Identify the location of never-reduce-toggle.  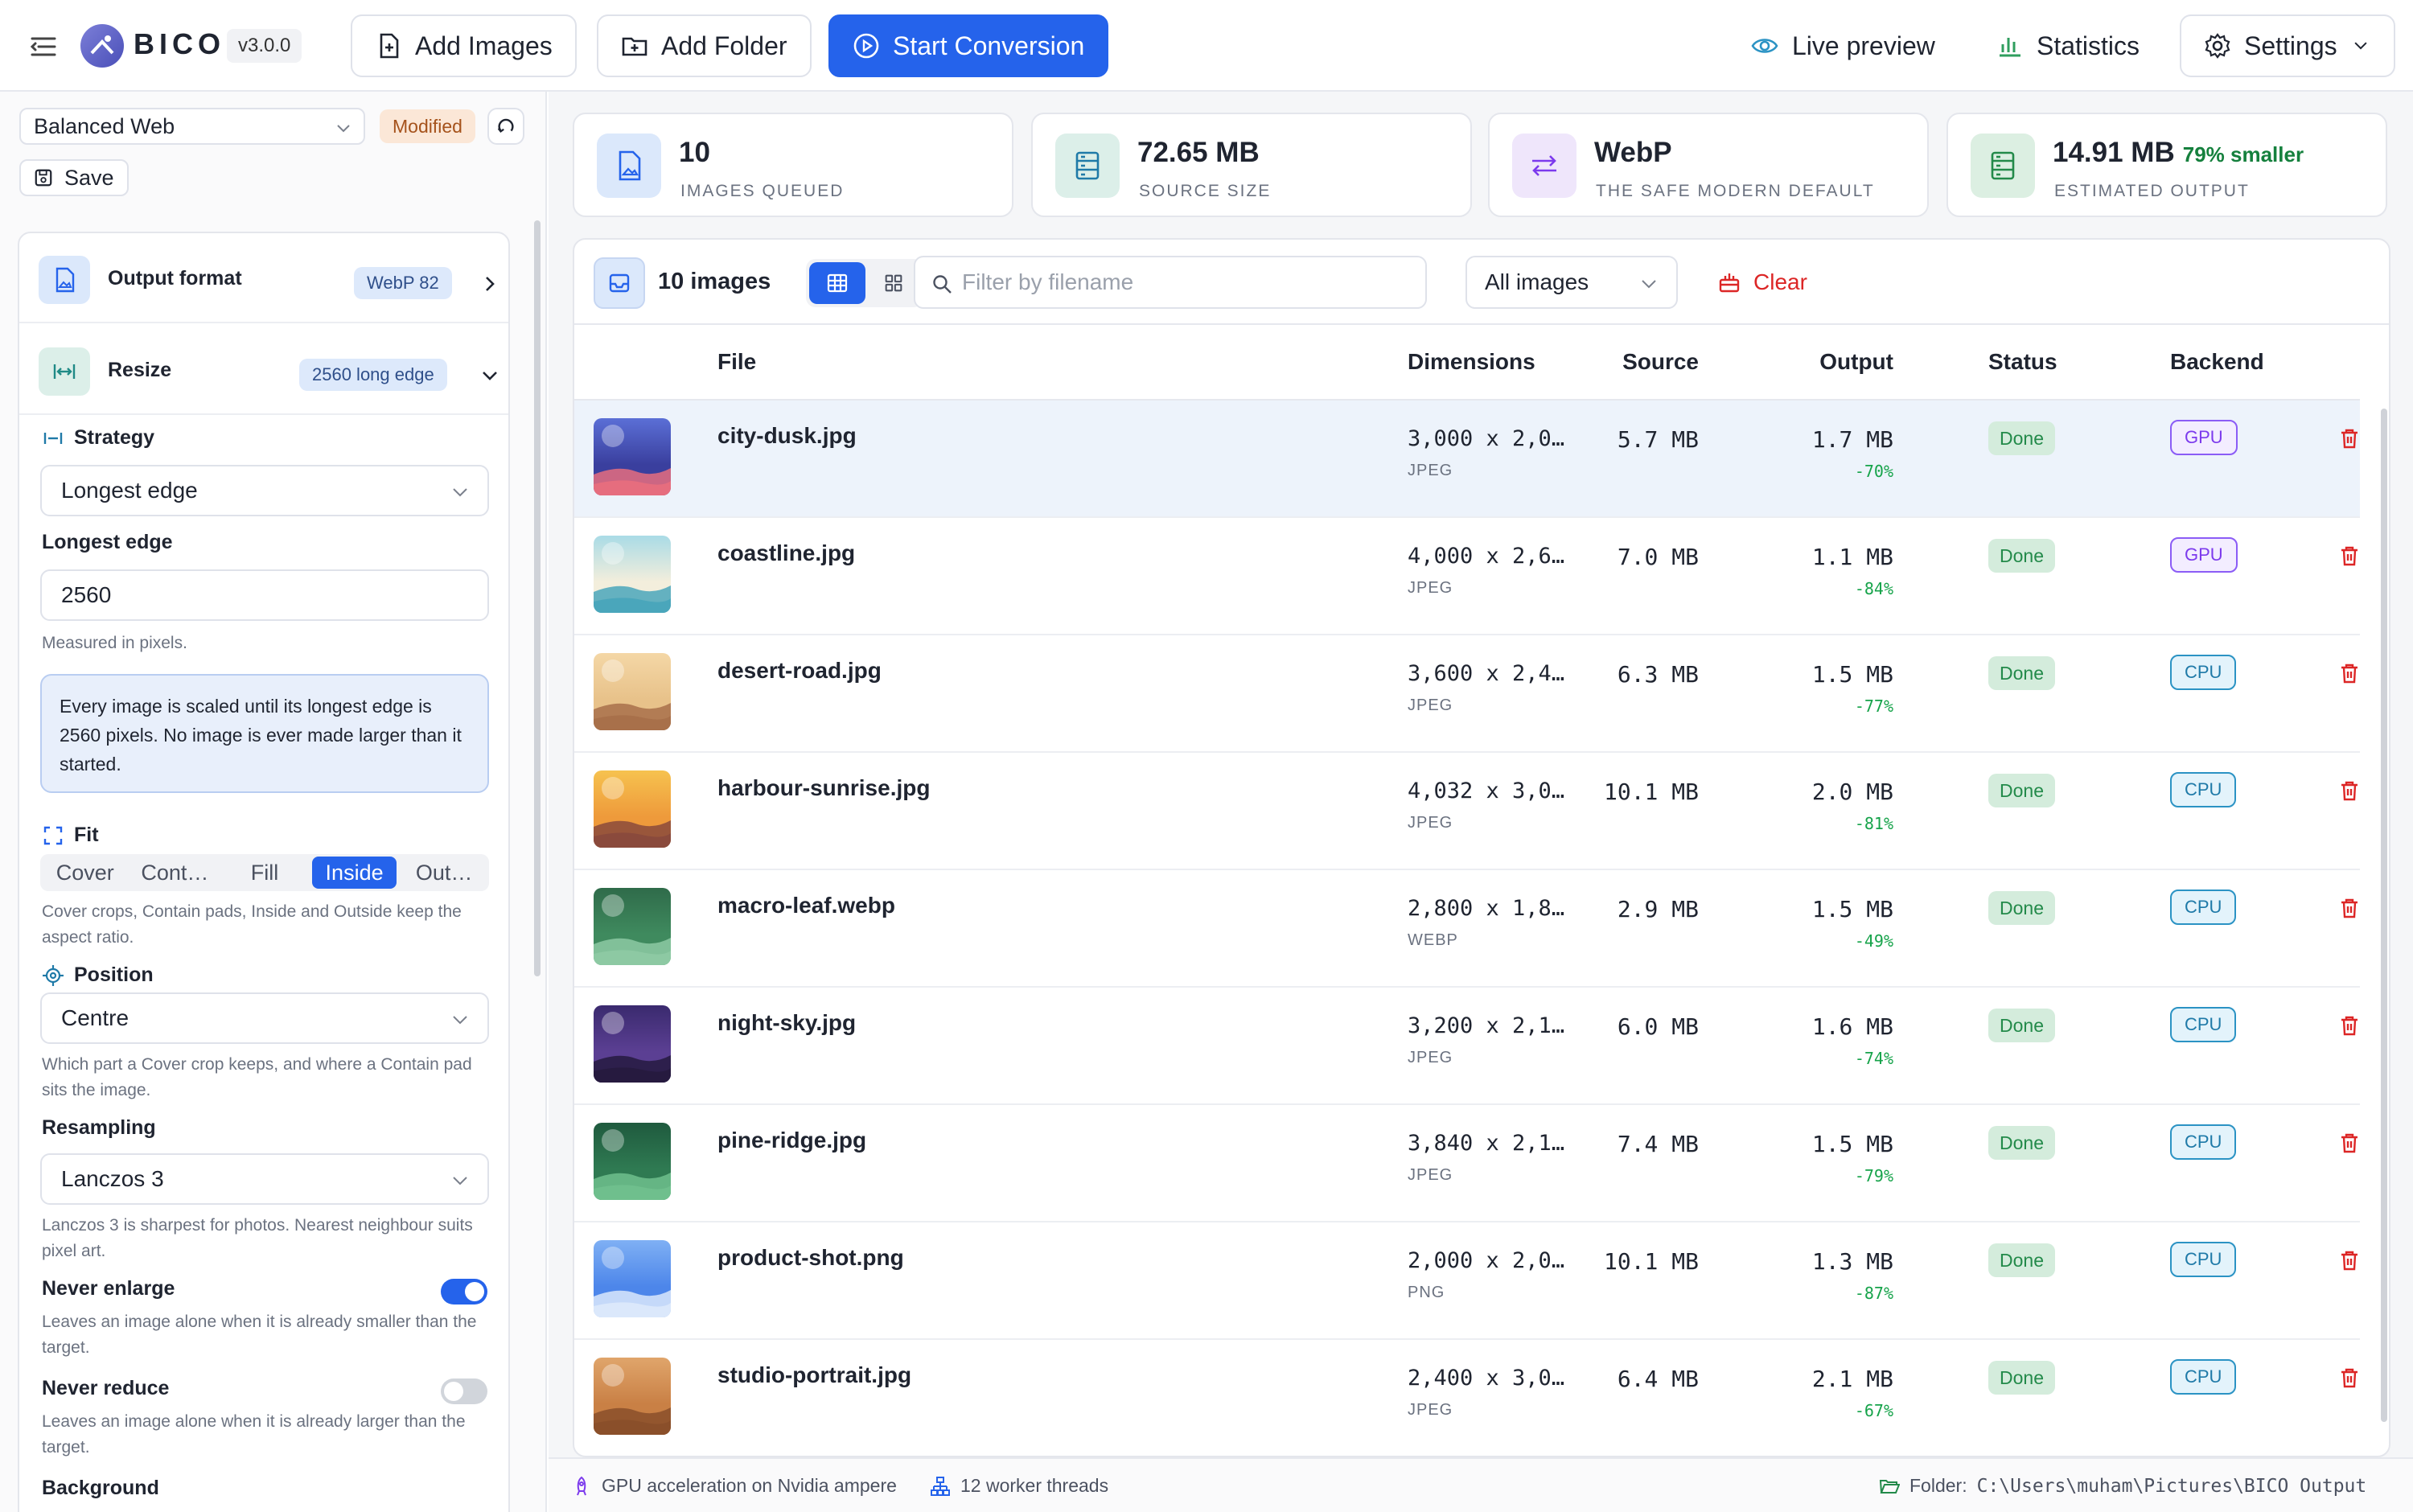
(464, 1391).